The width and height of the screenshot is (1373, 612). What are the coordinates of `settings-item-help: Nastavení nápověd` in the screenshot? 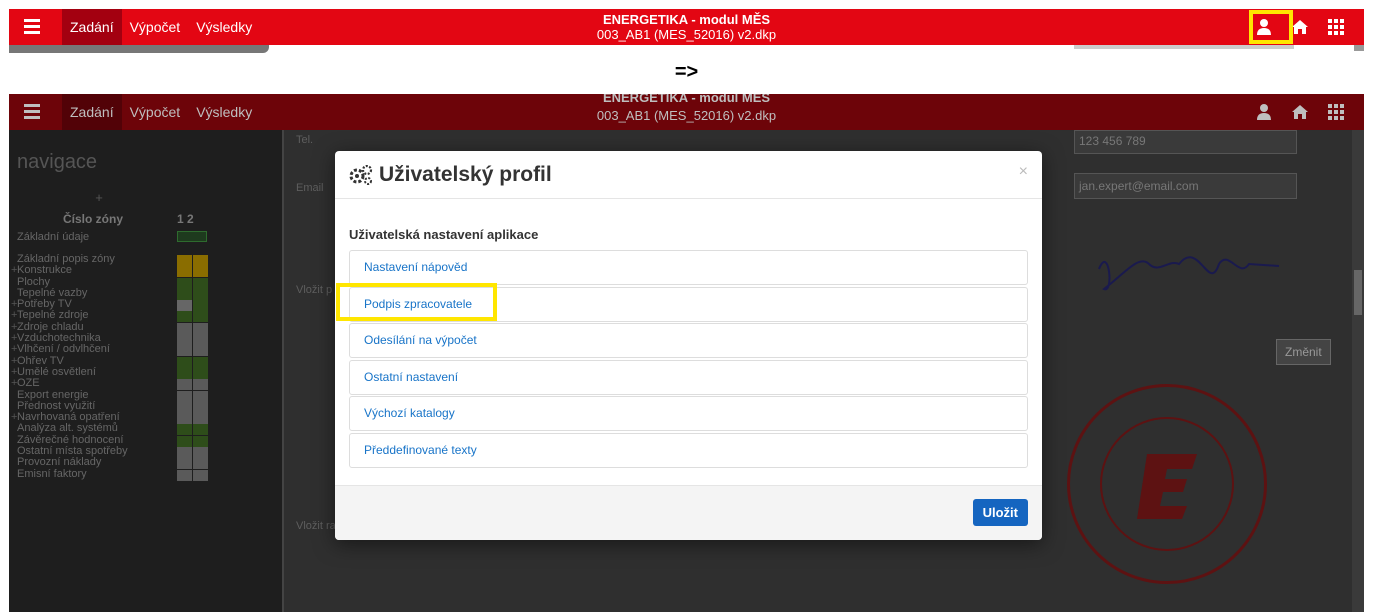 It's located at (688, 267).